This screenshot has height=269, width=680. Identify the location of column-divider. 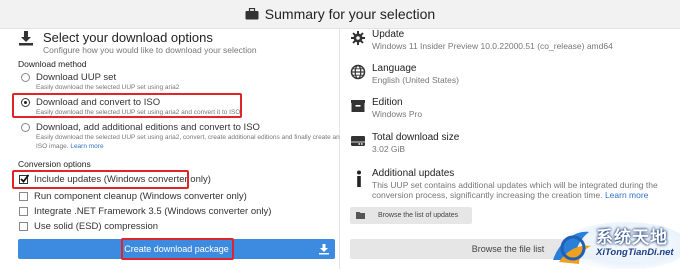
(339, 148).